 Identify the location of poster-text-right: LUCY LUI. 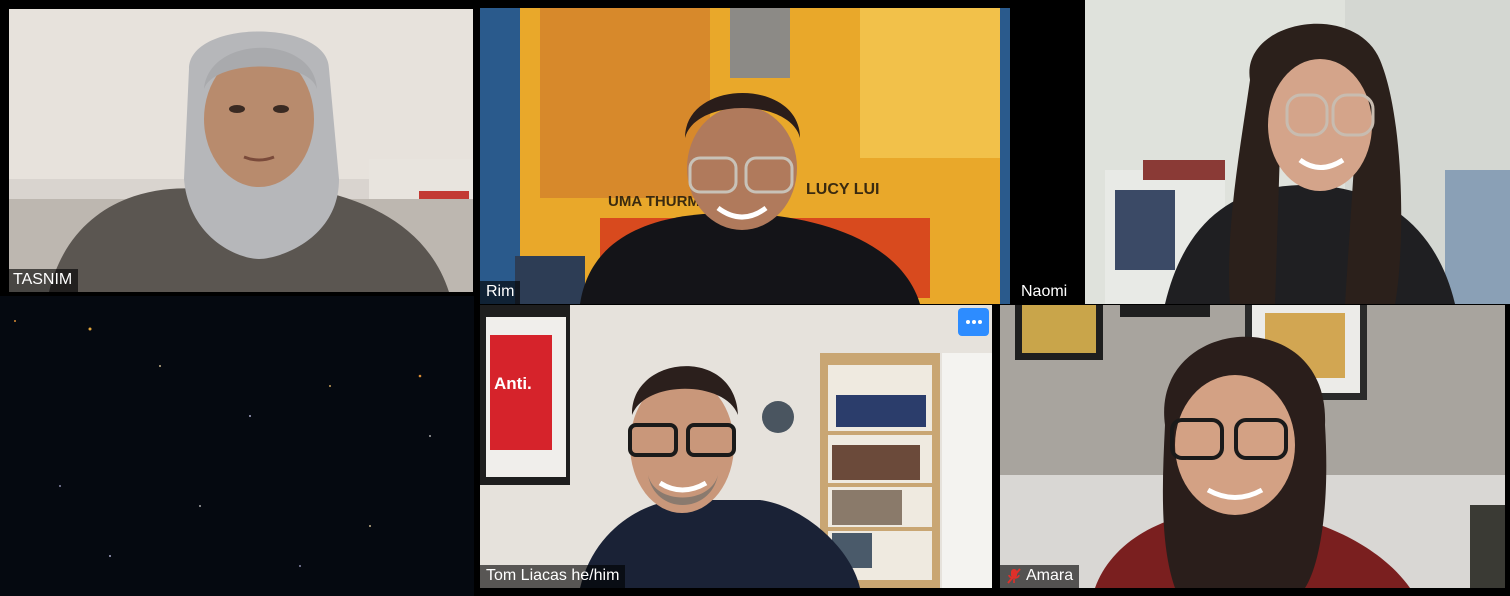
(842, 189).